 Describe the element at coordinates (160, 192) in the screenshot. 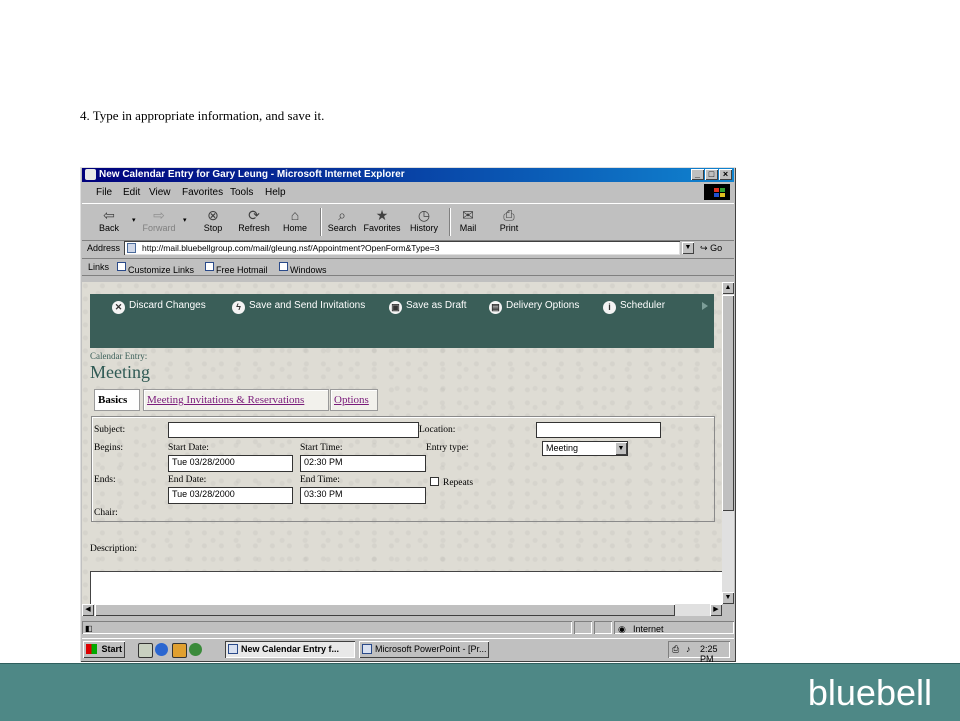

I see `menu-view: View` at that location.